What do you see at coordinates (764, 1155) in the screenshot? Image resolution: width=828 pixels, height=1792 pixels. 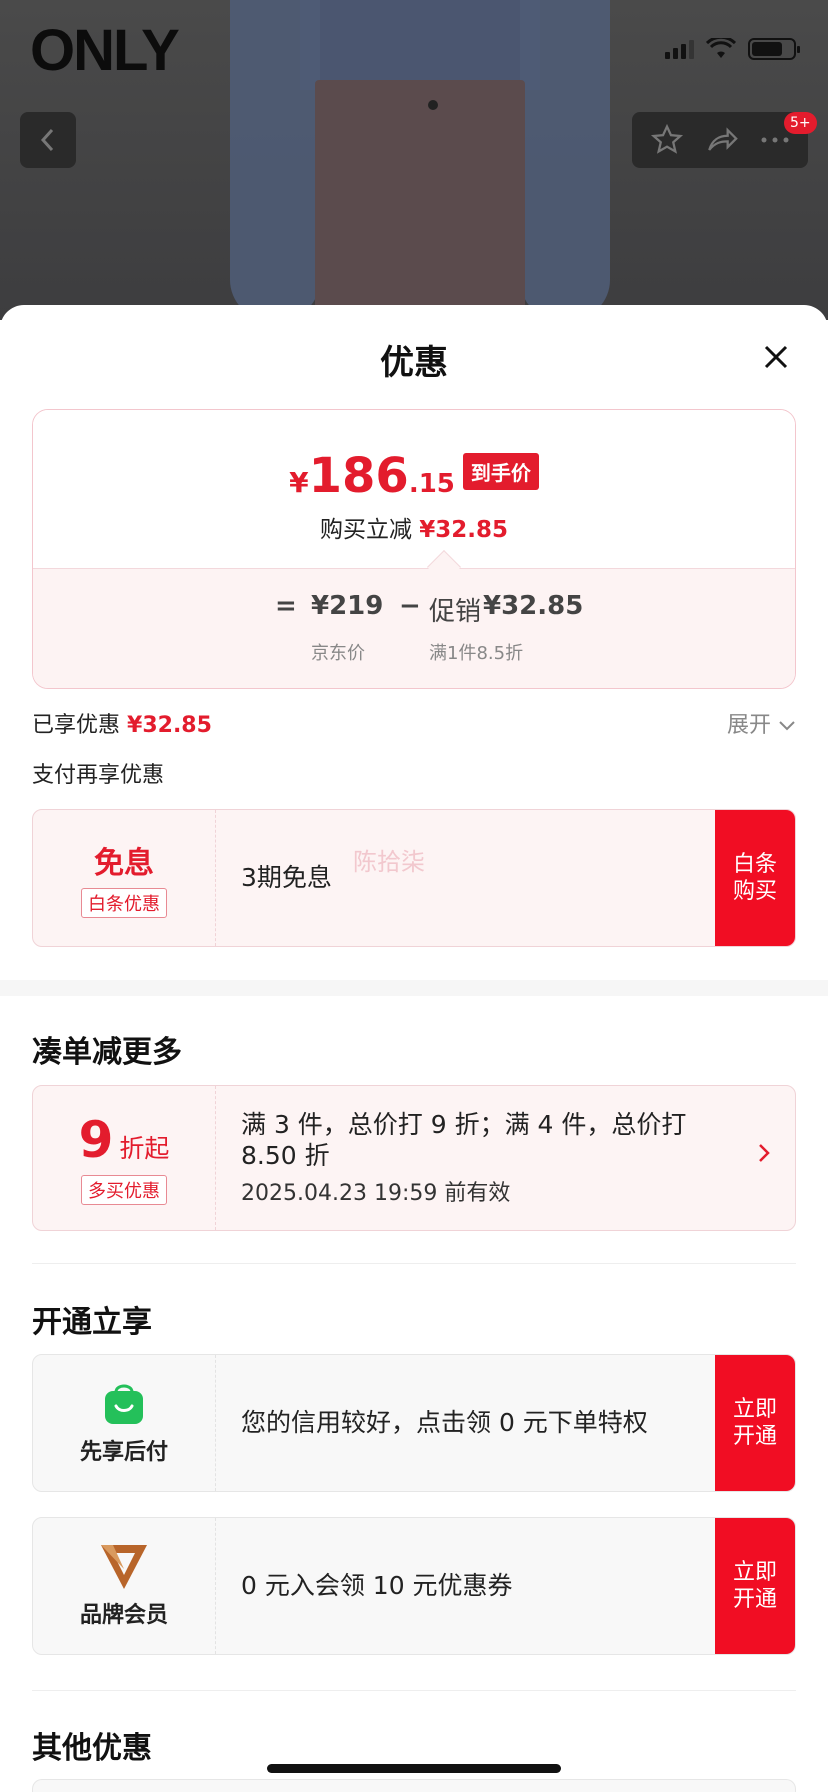 I see `chevron-right-icon` at bounding box center [764, 1155].